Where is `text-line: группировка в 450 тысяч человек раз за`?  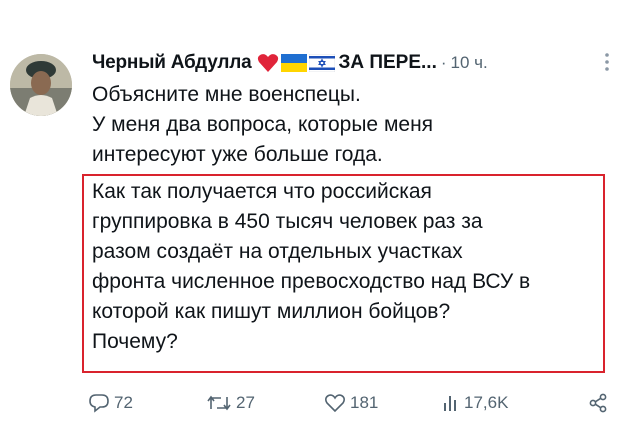 text-line: группировка в 450 тысяч человек раз за is located at coordinates (287, 221).